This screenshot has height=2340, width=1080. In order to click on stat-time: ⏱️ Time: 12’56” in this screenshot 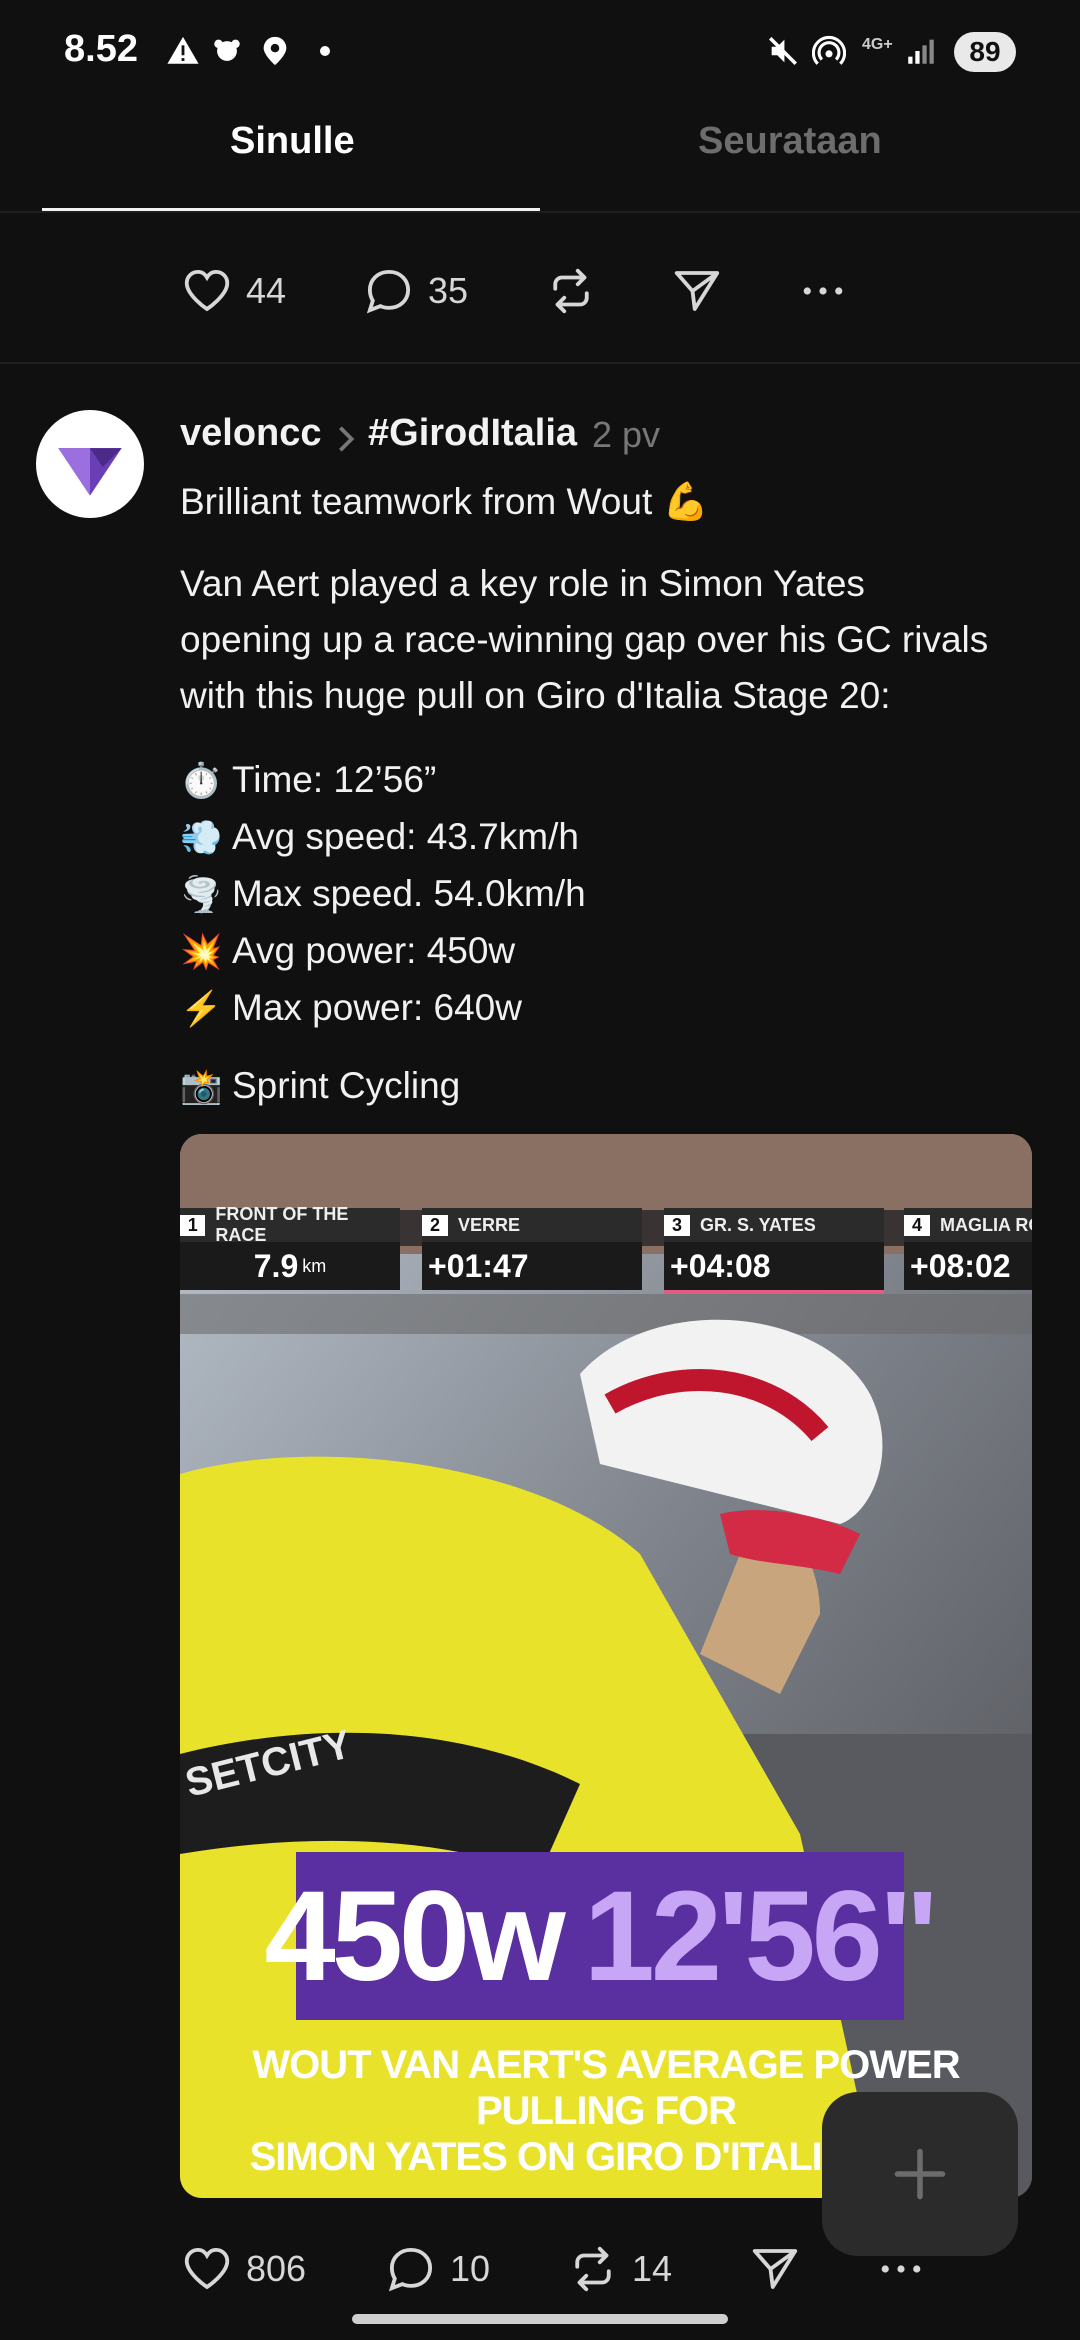, I will do `click(383, 780)`.